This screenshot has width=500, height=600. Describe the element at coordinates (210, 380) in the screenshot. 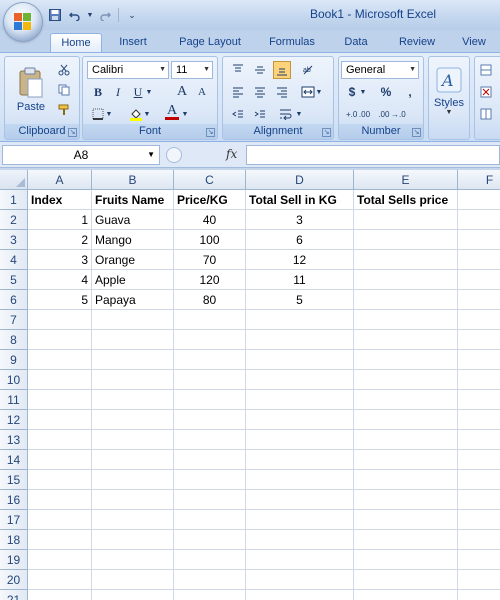

I see `cell-c10` at that location.